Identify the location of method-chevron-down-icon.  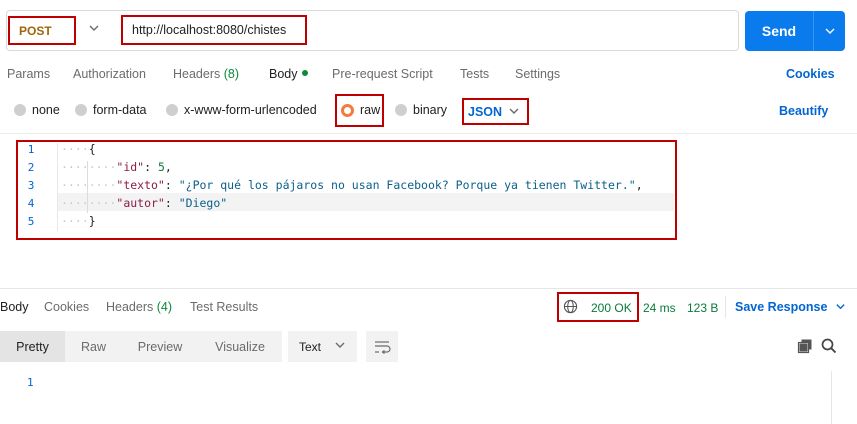
(95, 30).